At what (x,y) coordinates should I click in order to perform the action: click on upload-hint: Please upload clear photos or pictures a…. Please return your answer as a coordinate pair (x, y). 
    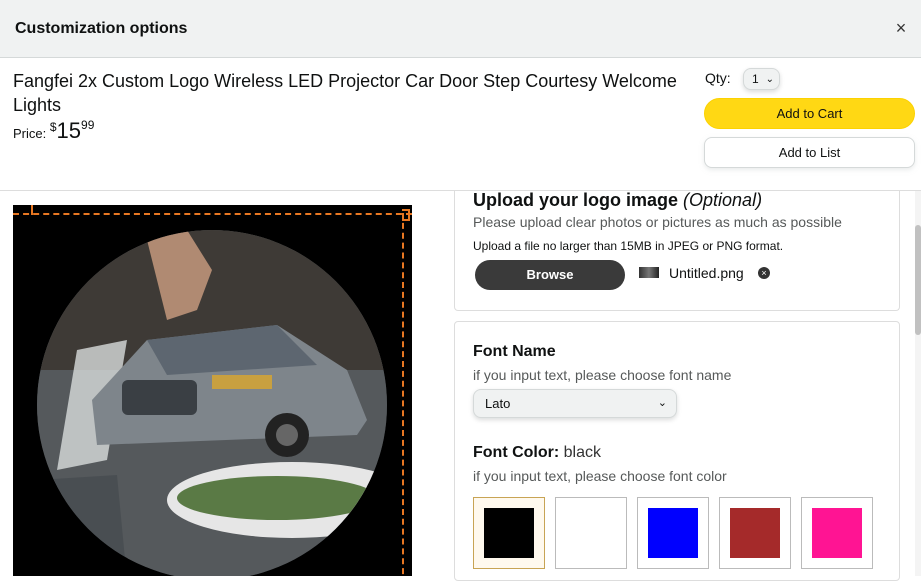
    Looking at the image, I should click on (657, 222).